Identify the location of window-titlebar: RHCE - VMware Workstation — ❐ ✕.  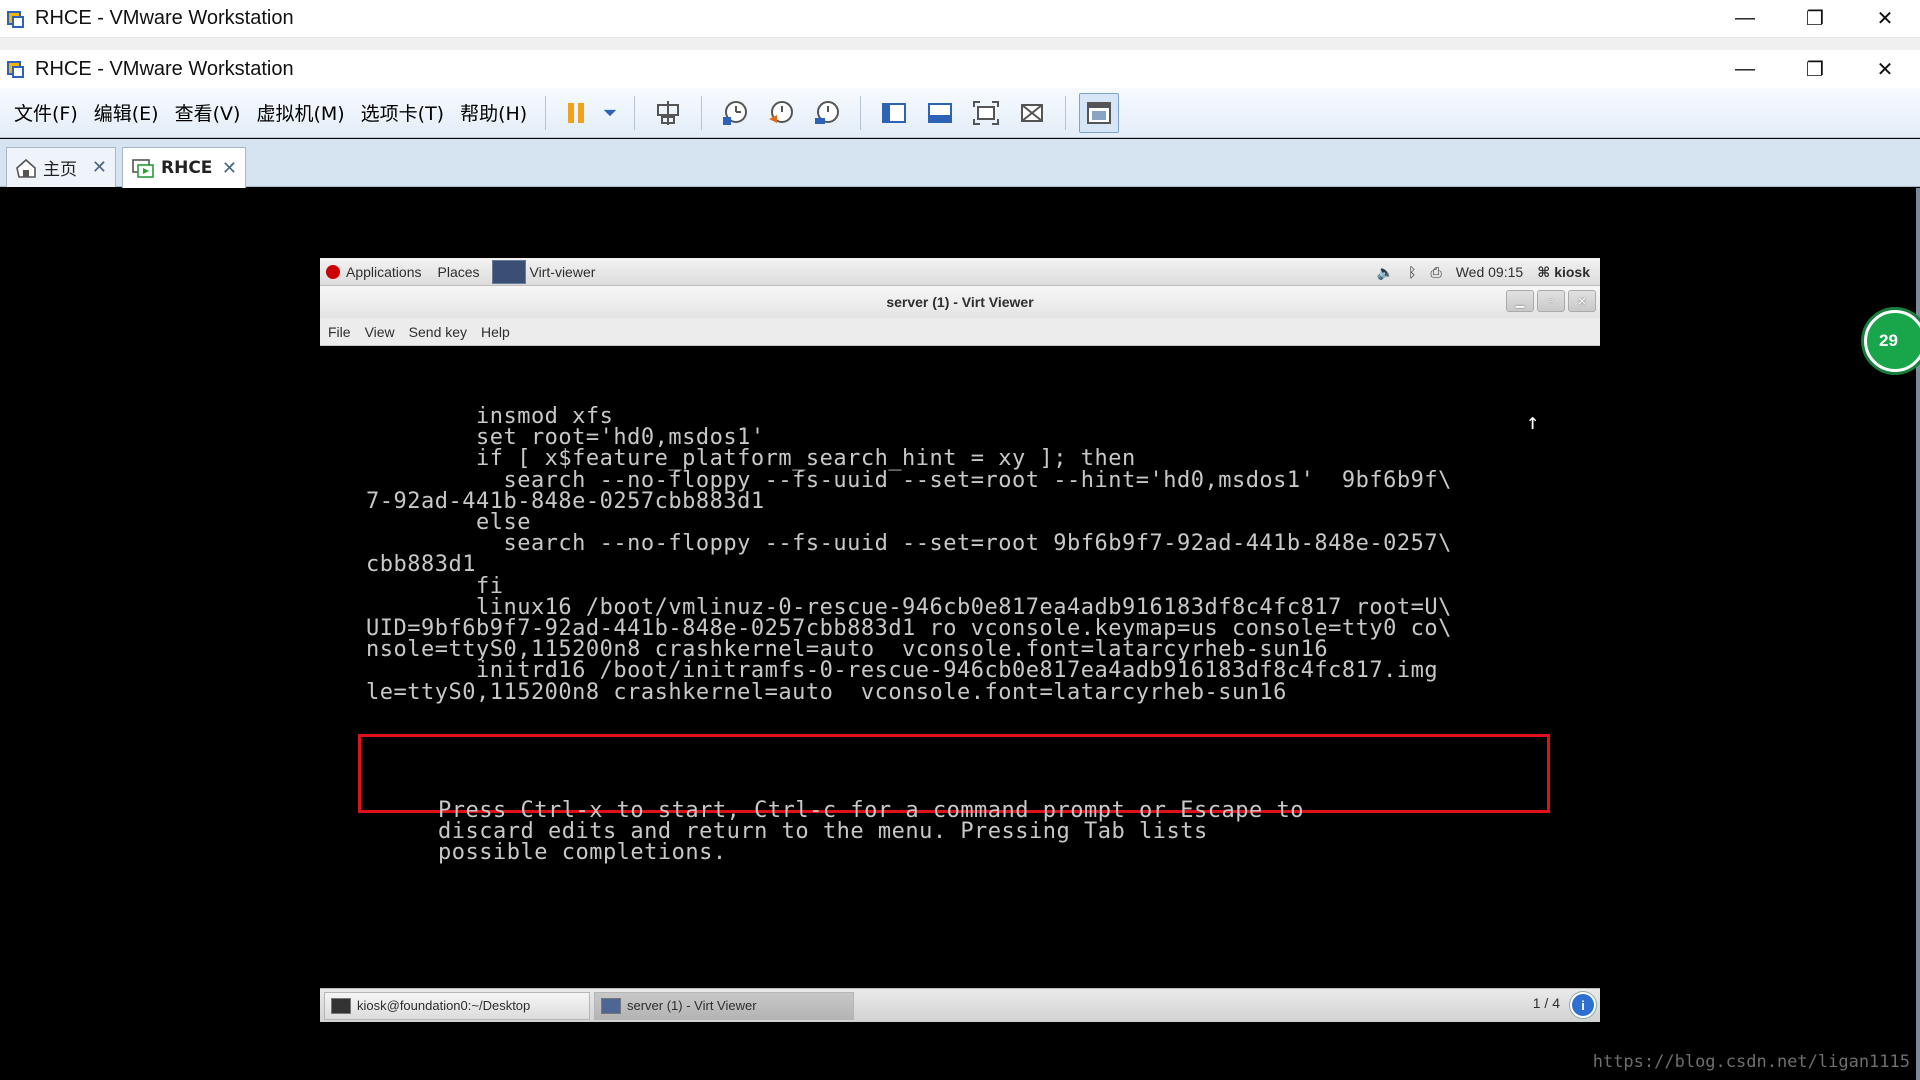
(960, 69).